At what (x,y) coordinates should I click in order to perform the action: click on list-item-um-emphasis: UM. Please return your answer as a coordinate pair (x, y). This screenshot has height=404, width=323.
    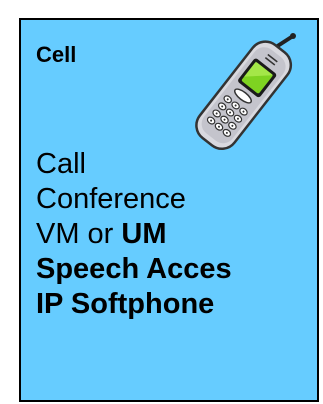
    Looking at the image, I should click on (144, 234).